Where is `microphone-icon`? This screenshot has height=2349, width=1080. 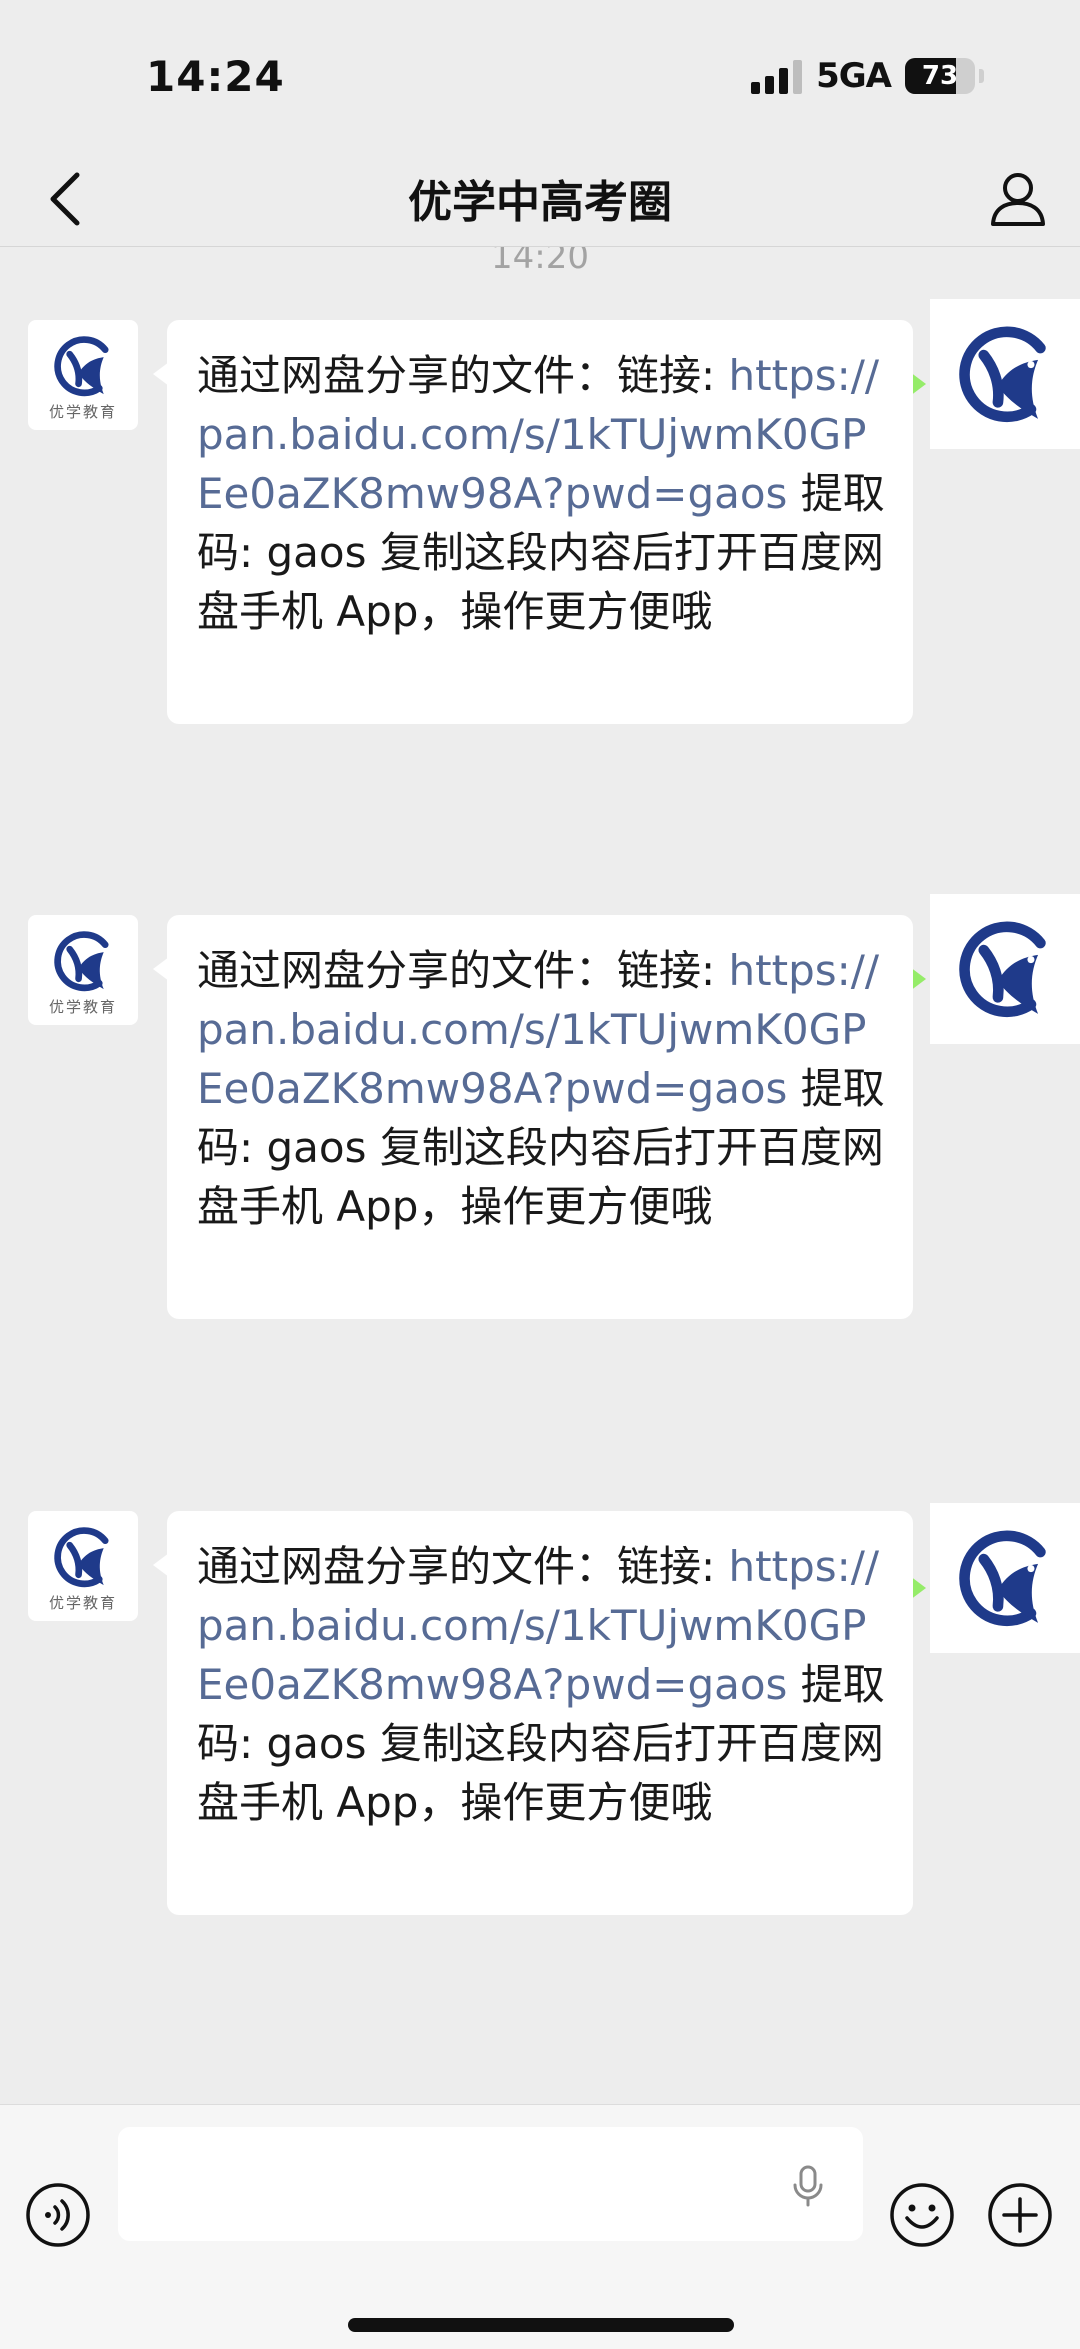
microphone-icon is located at coordinates (808, 2186).